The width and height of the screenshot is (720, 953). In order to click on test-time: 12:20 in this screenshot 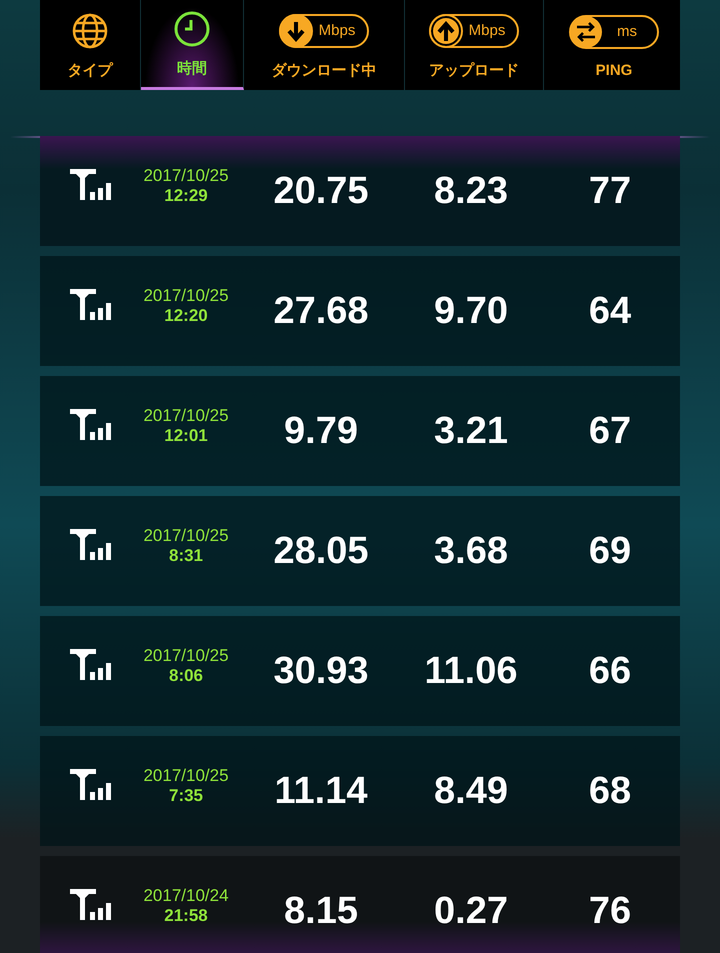, I will do `click(186, 316)`.